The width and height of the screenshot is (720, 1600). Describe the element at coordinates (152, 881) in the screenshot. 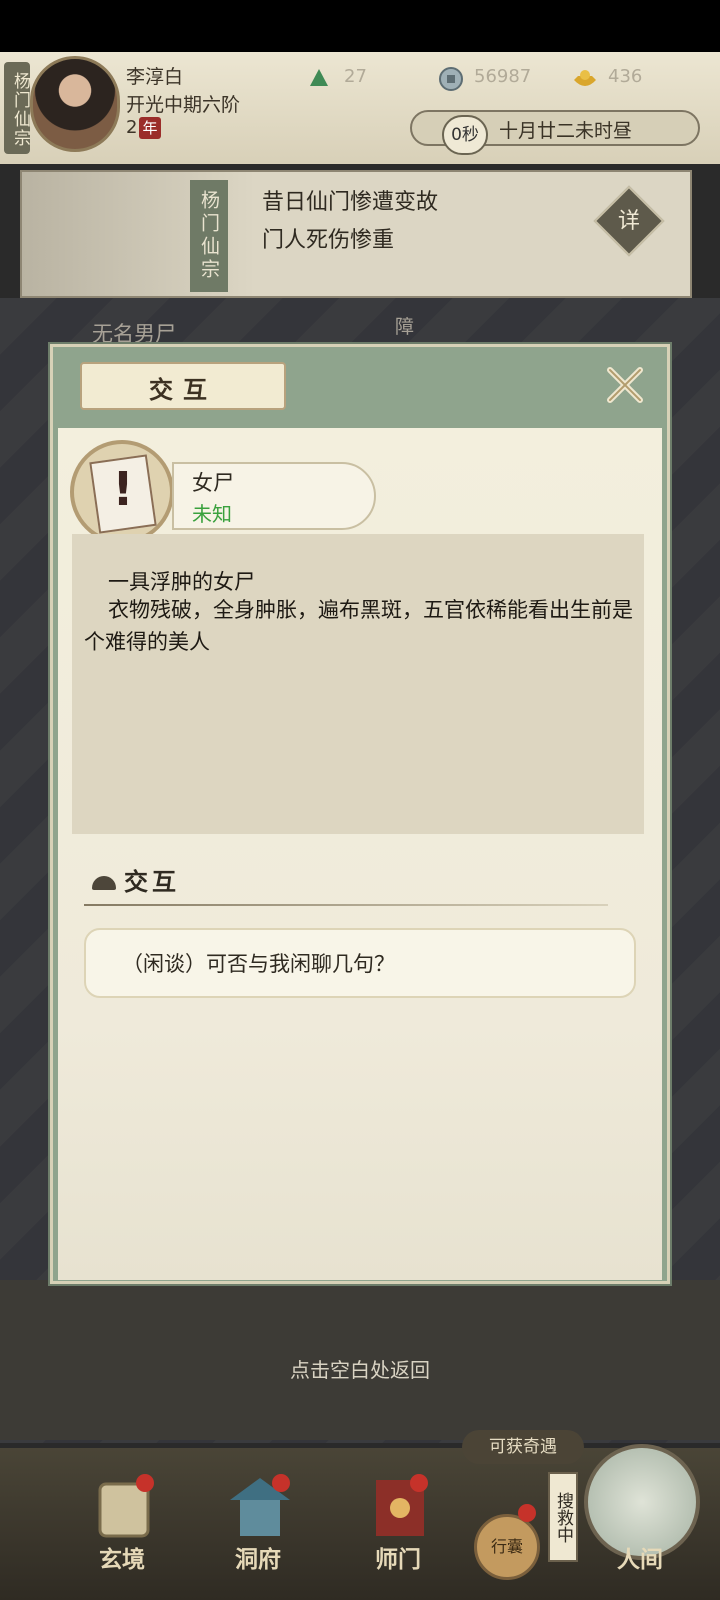

I see `interaction-section-title: 交互` at that location.